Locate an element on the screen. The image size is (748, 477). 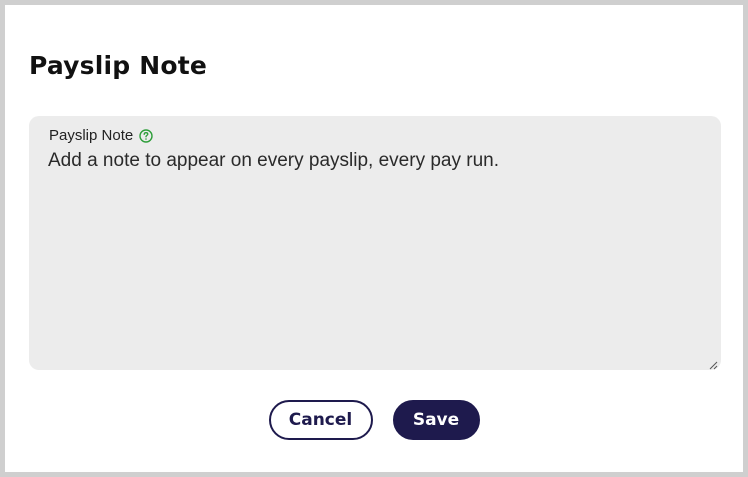
field-label-row: Payslip Note is located at coordinates (101, 135).